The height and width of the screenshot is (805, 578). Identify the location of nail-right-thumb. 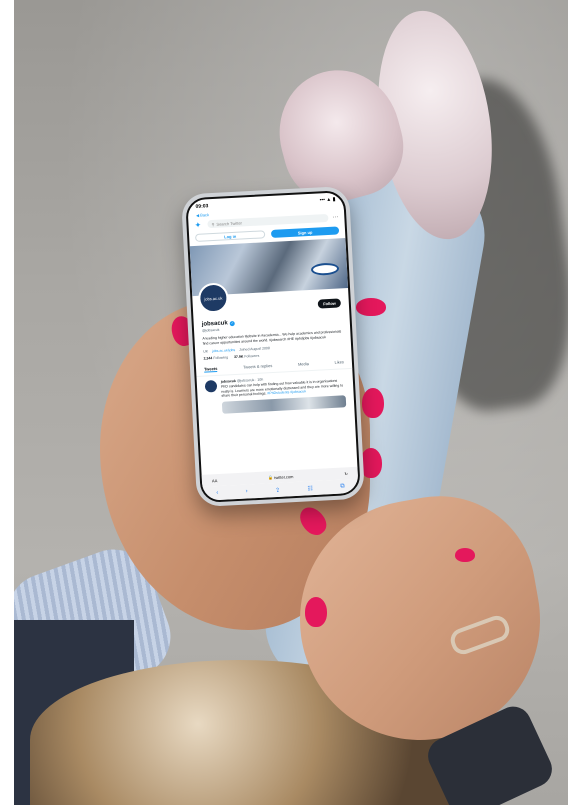
(316, 612).